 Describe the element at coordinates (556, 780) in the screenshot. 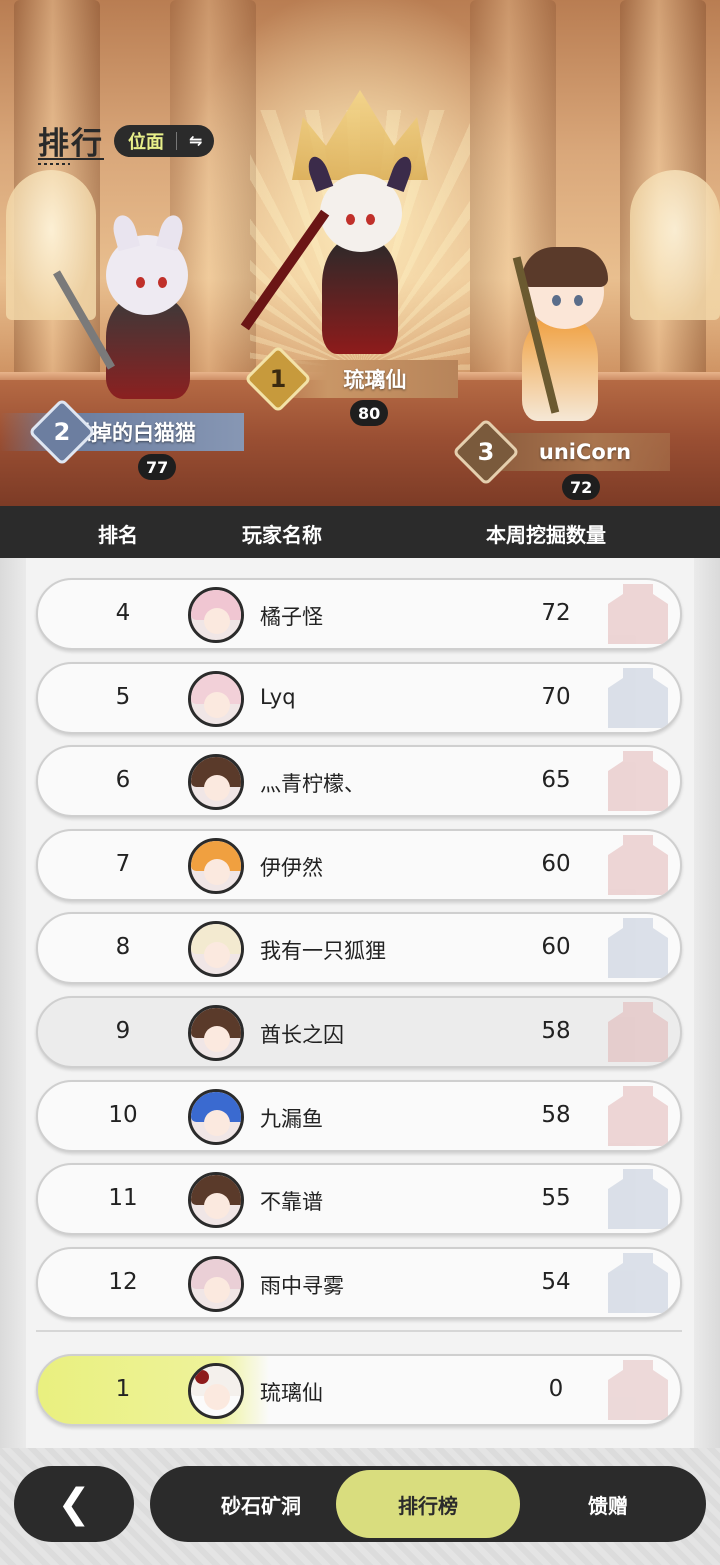

I see `row-score: 65` at that location.